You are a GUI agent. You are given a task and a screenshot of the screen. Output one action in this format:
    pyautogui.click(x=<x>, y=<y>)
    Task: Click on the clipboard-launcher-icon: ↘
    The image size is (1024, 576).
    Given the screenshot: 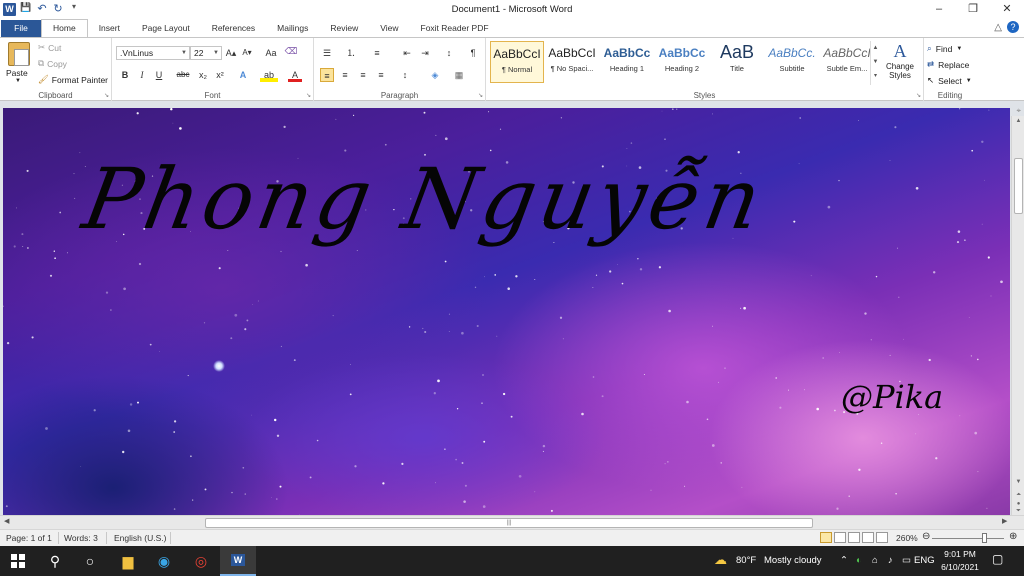 What is the action you would take?
    pyautogui.click(x=106, y=95)
    